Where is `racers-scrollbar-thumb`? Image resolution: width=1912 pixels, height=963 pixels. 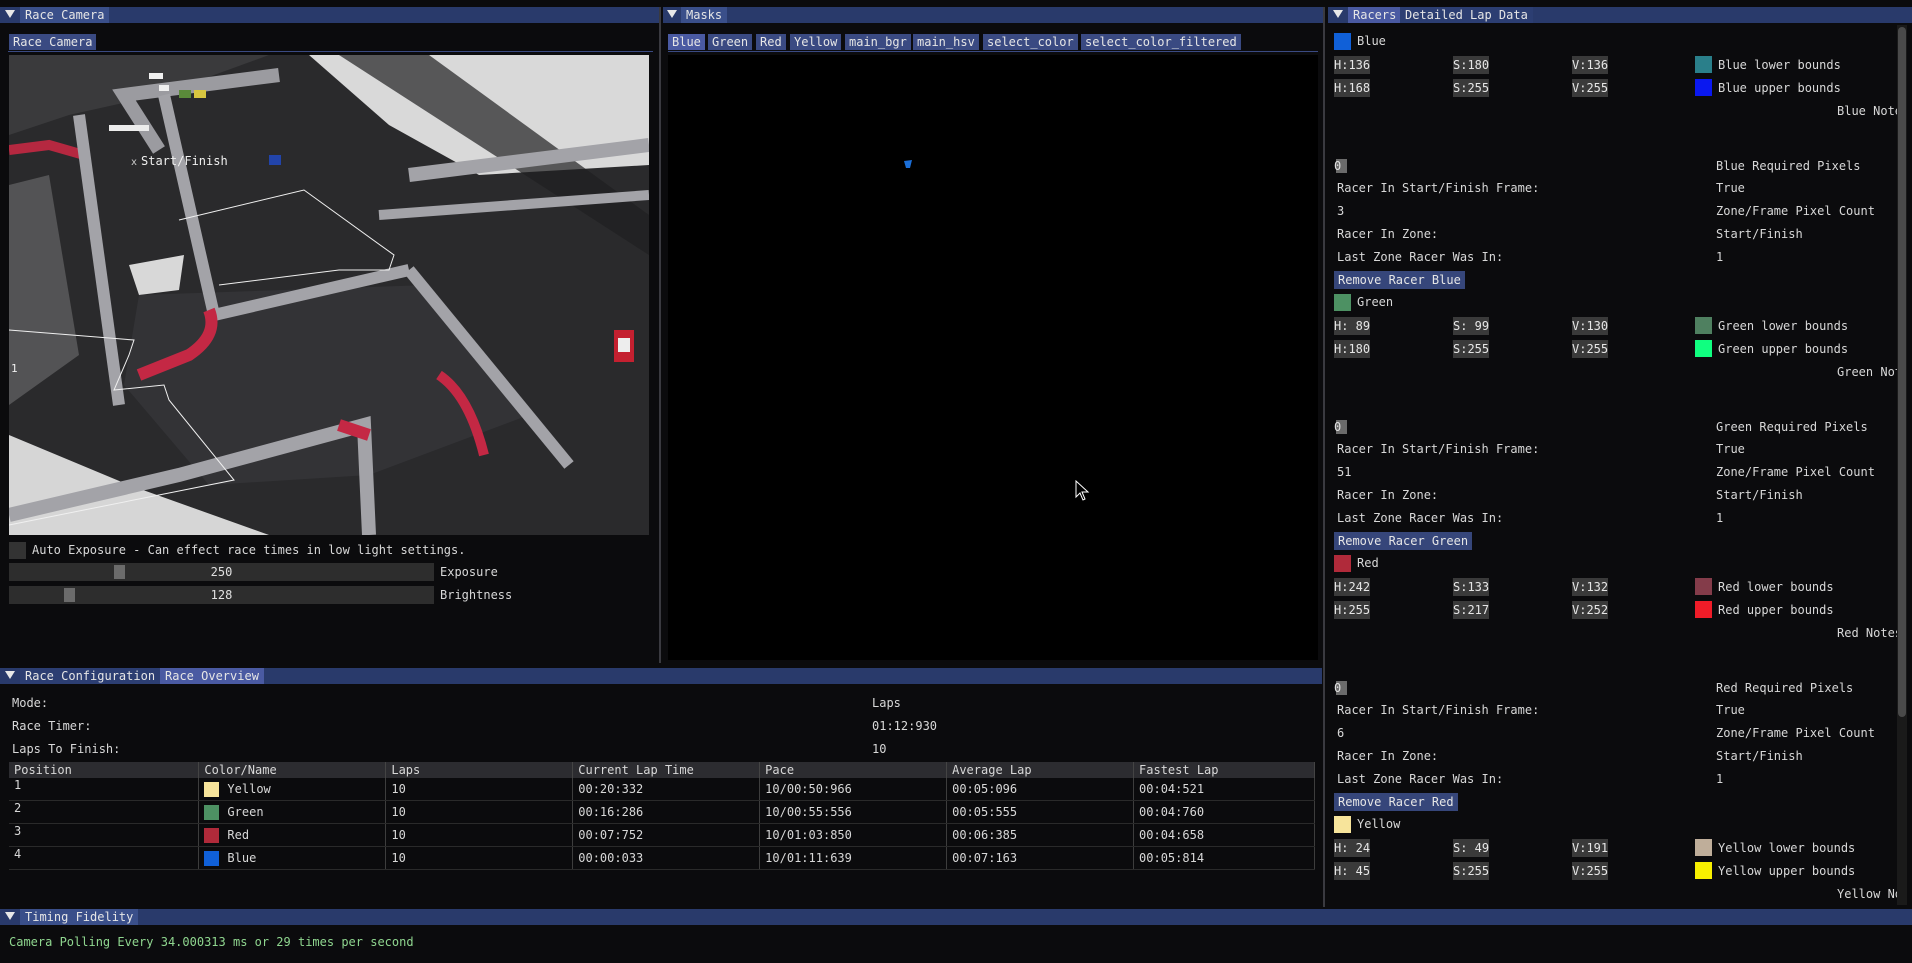 racers-scrollbar-thumb is located at coordinates (1902, 372).